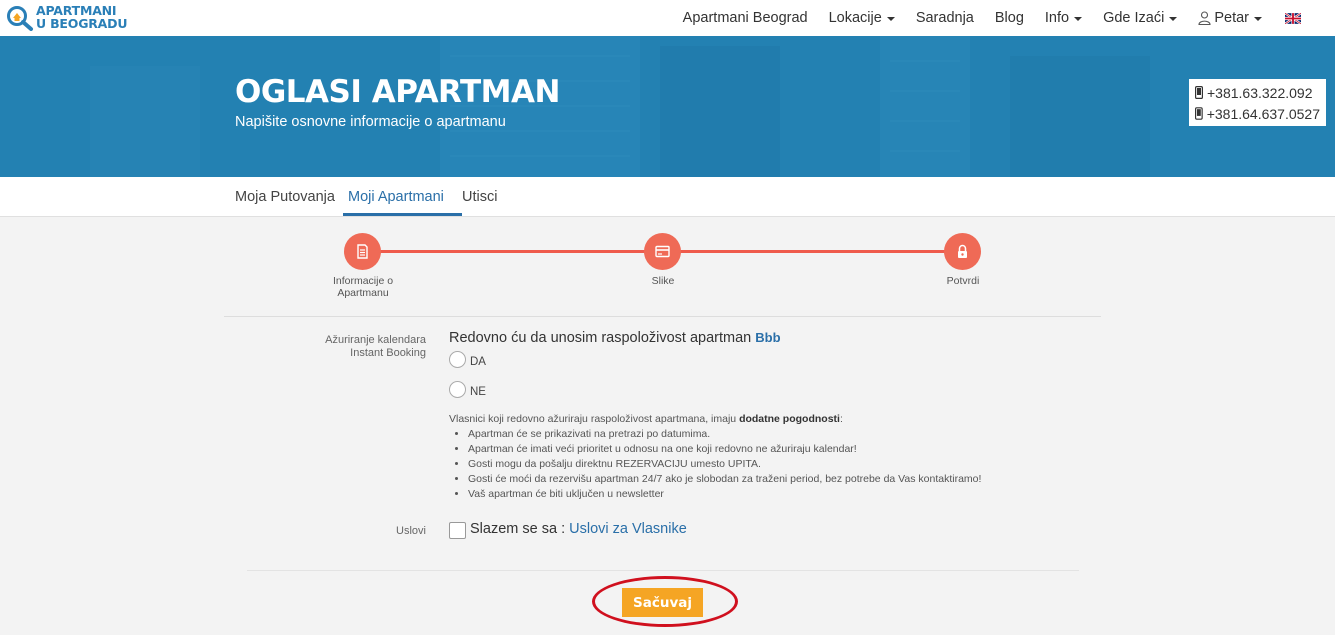 The image size is (1335, 635). Describe the element at coordinates (1057, 18) in the screenshot. I see `nav-label: Info` at that location.